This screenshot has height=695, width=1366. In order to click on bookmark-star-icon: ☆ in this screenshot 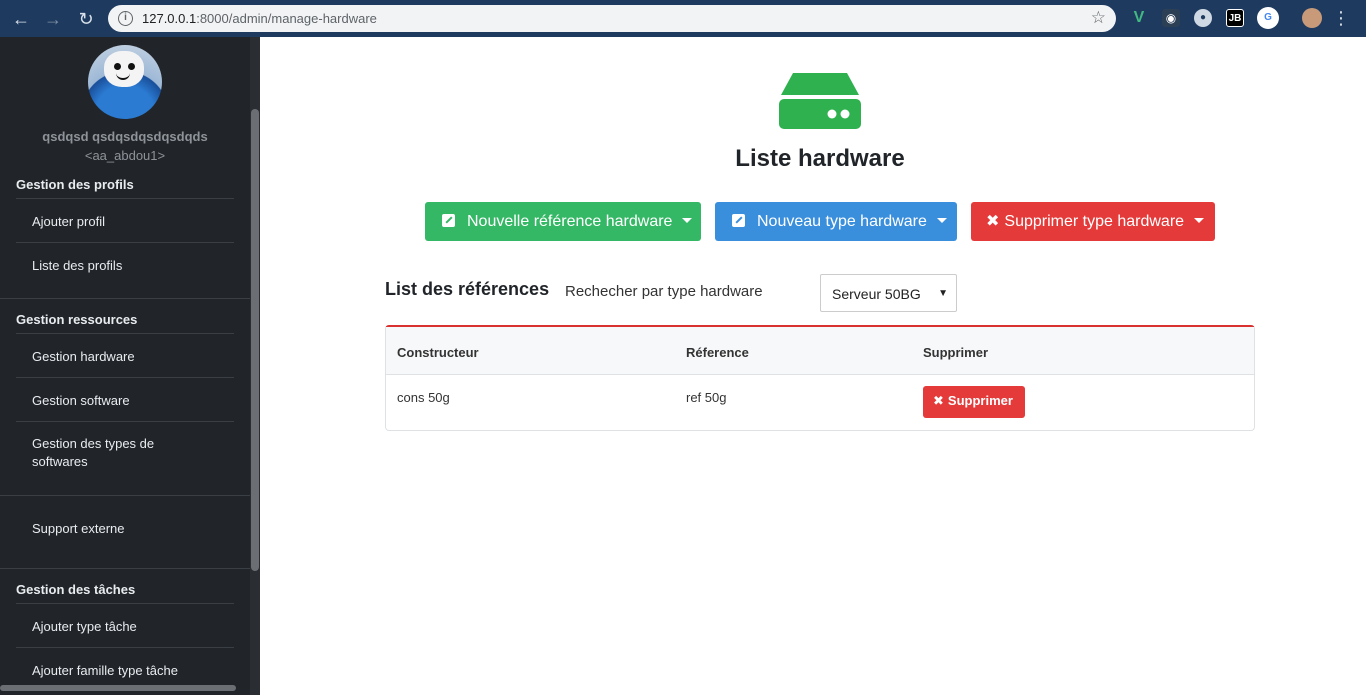, I will do `click(1098, 18)`.